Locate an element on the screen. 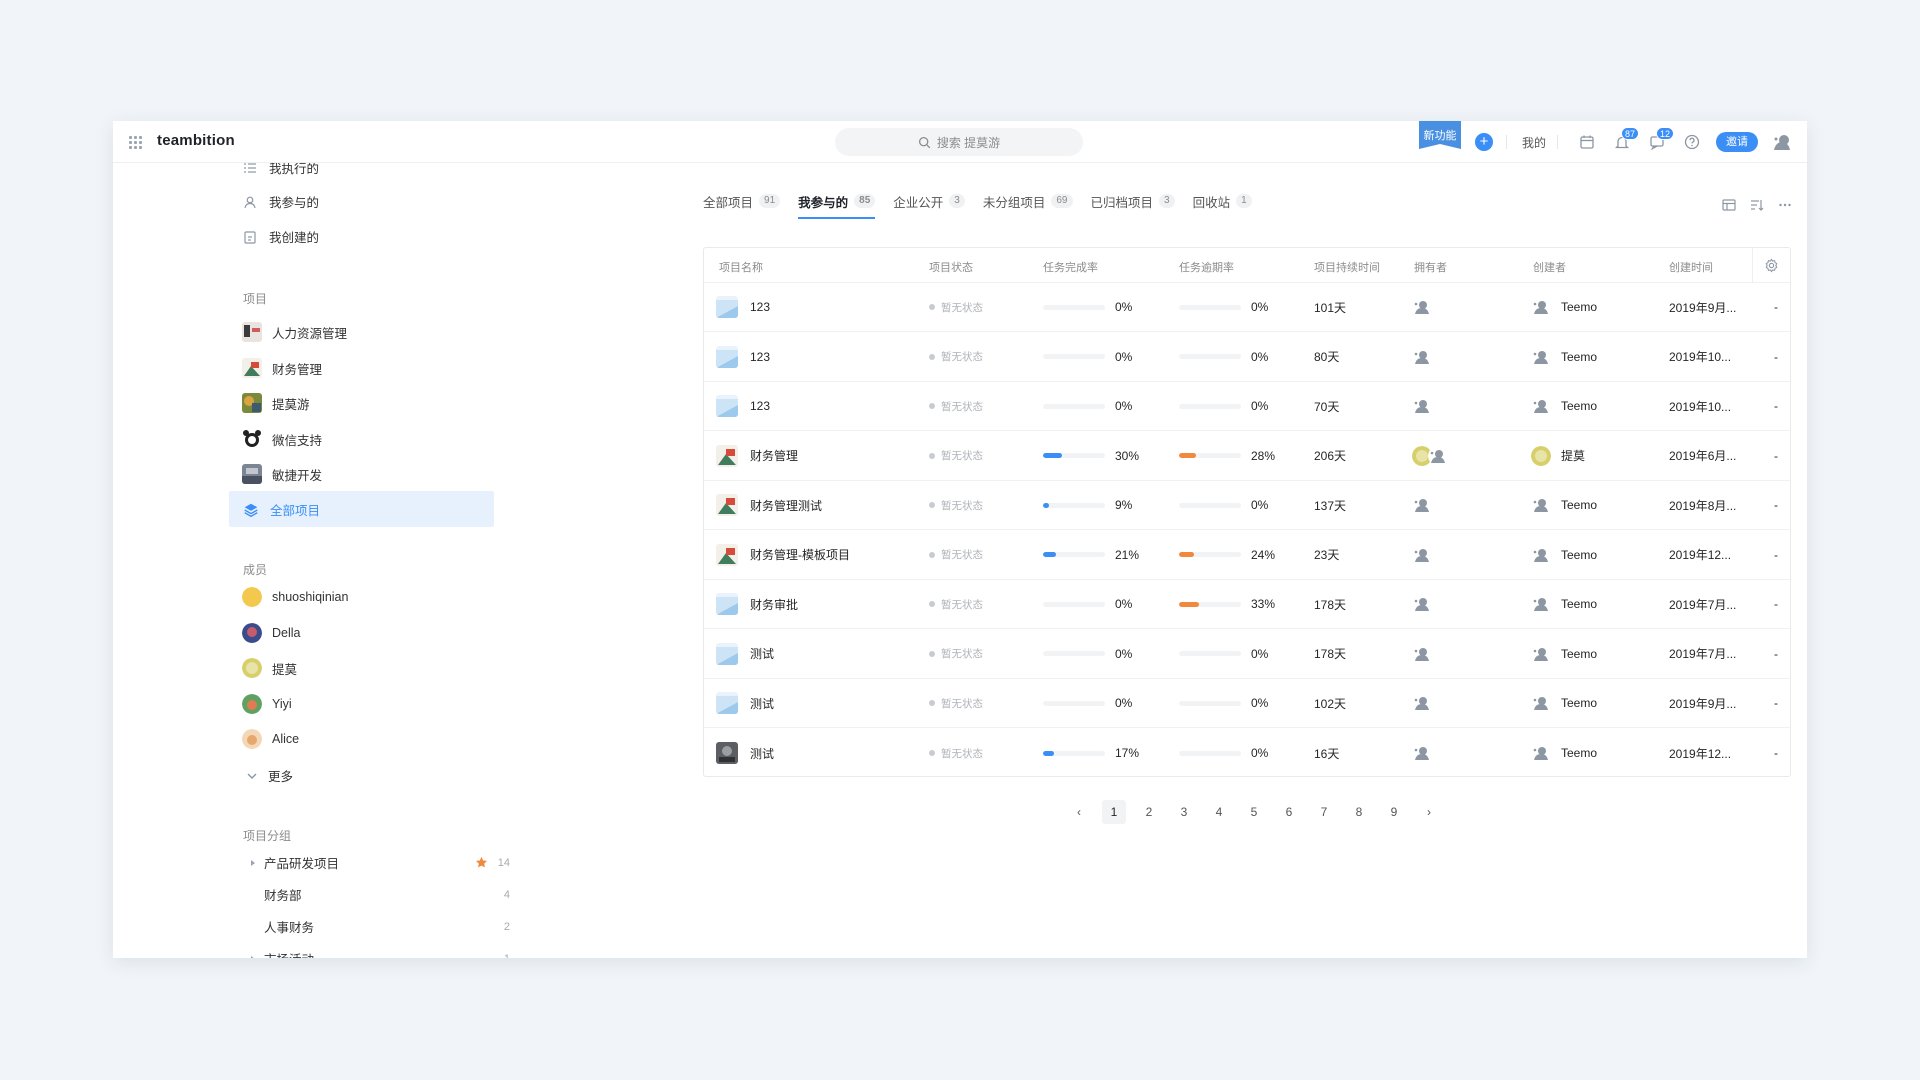 Image resolution: width=1920 pixels, height=1080 pixels. calendar-icon is located at coordinates (1587, 142).